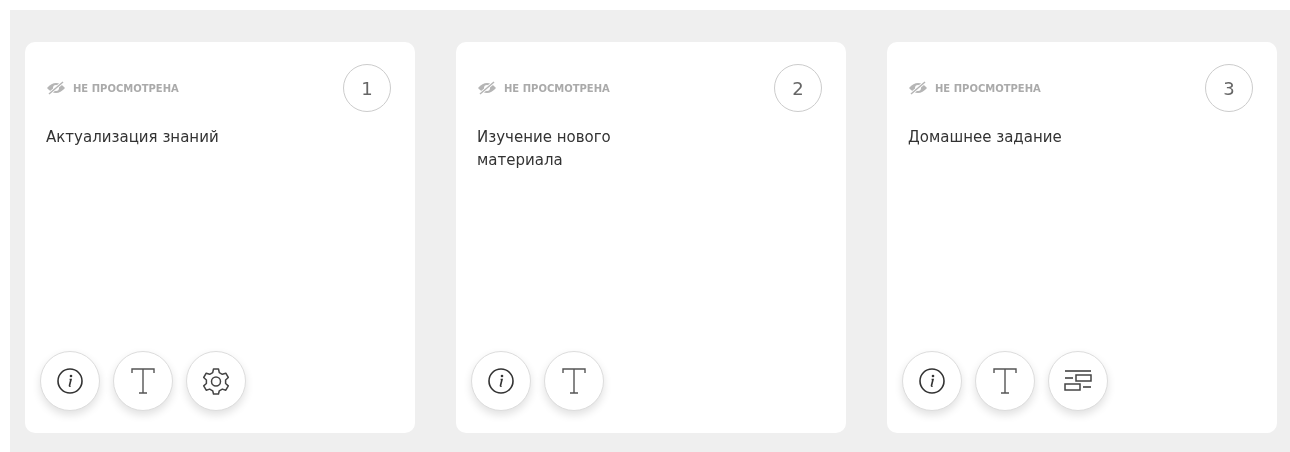  Describe the element at coordinates (544, 149) in the screenshot. I see `card-title: Изучение нового материала` at that location.